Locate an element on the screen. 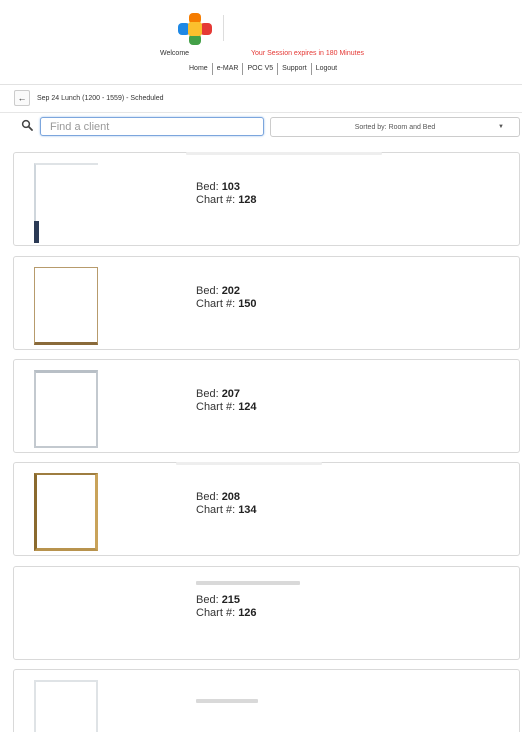  back-button: ← is located at coordinates (22, 98).